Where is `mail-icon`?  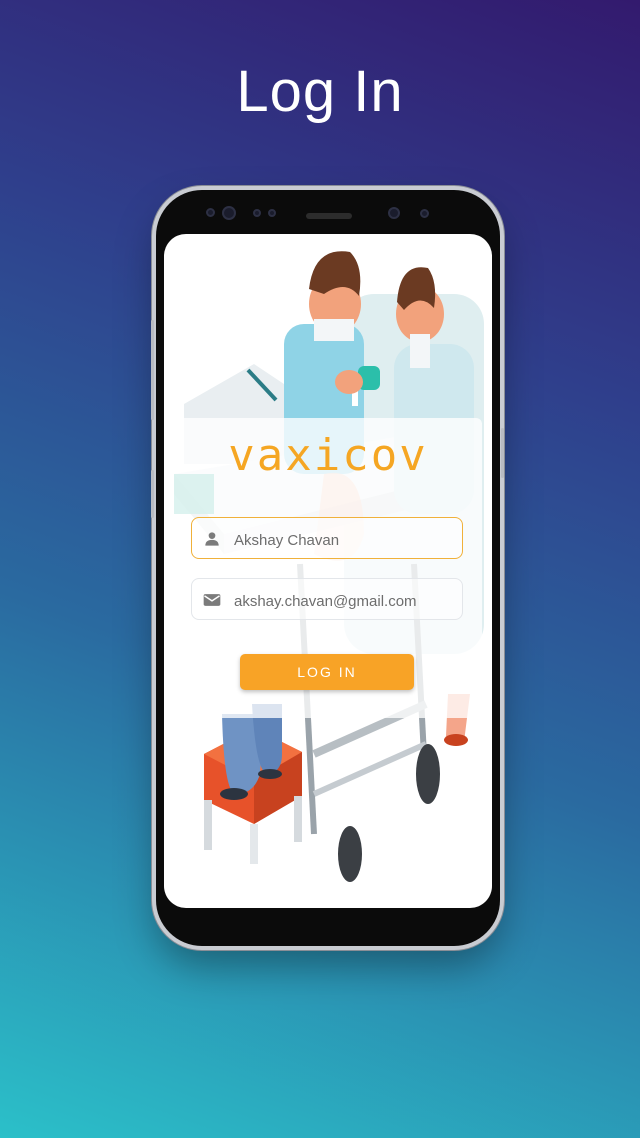 mail-icon is located at coordinates (212, 600).